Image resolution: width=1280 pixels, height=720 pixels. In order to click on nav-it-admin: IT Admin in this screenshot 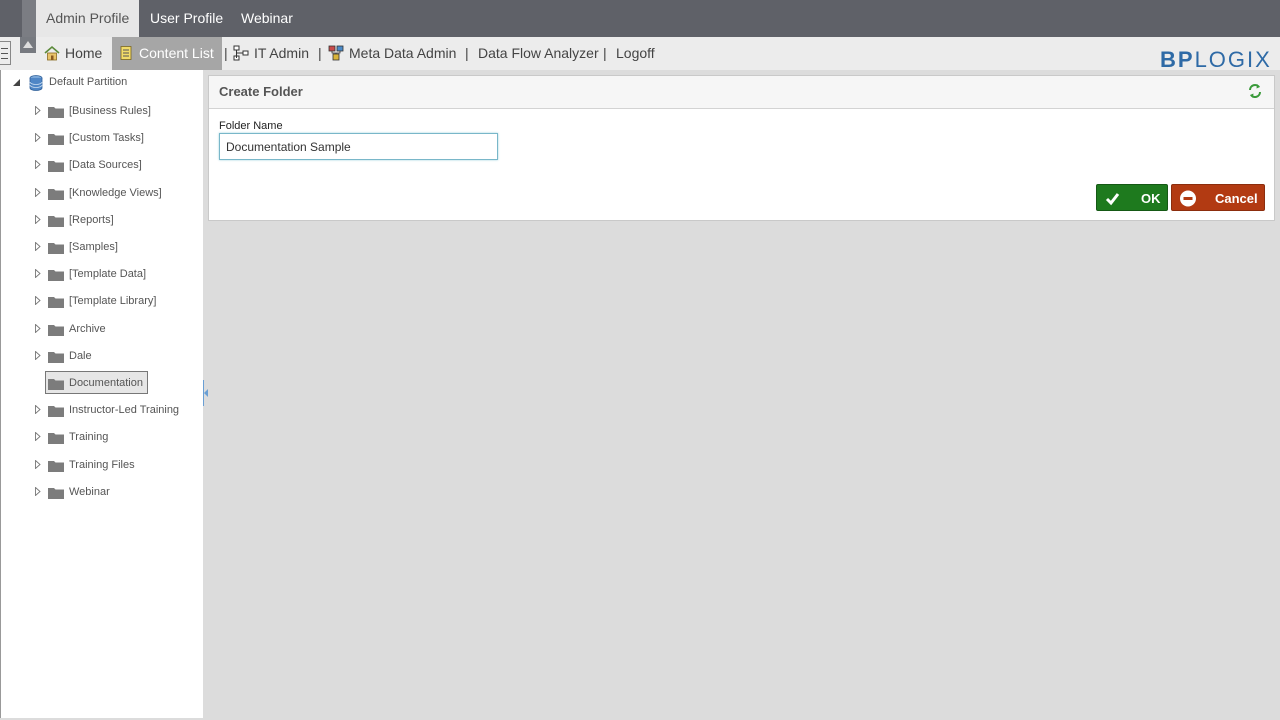, I will do `click(271, 53)`.